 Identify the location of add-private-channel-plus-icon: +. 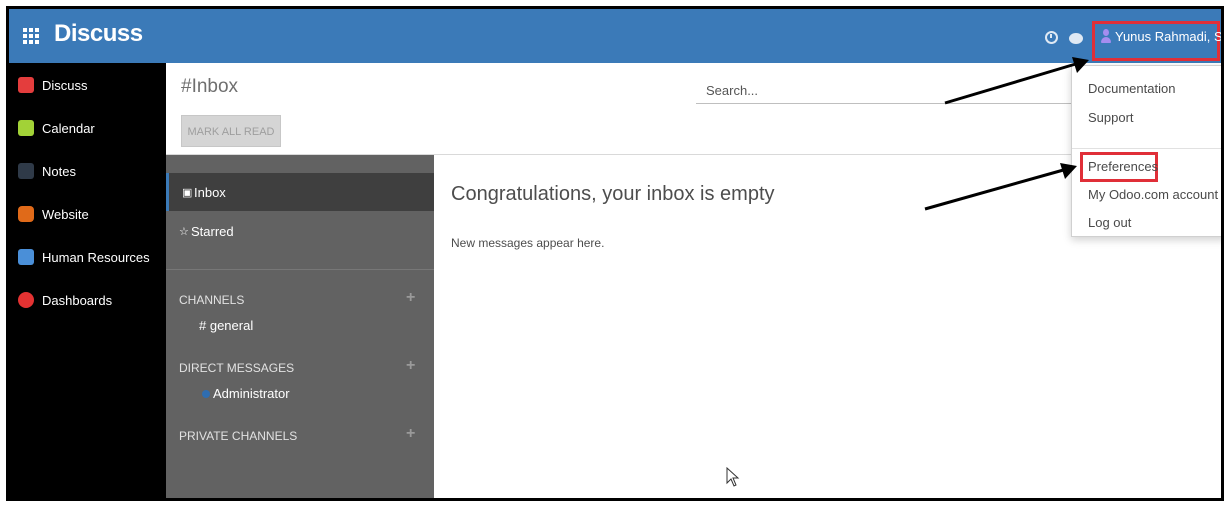
(410, 434).